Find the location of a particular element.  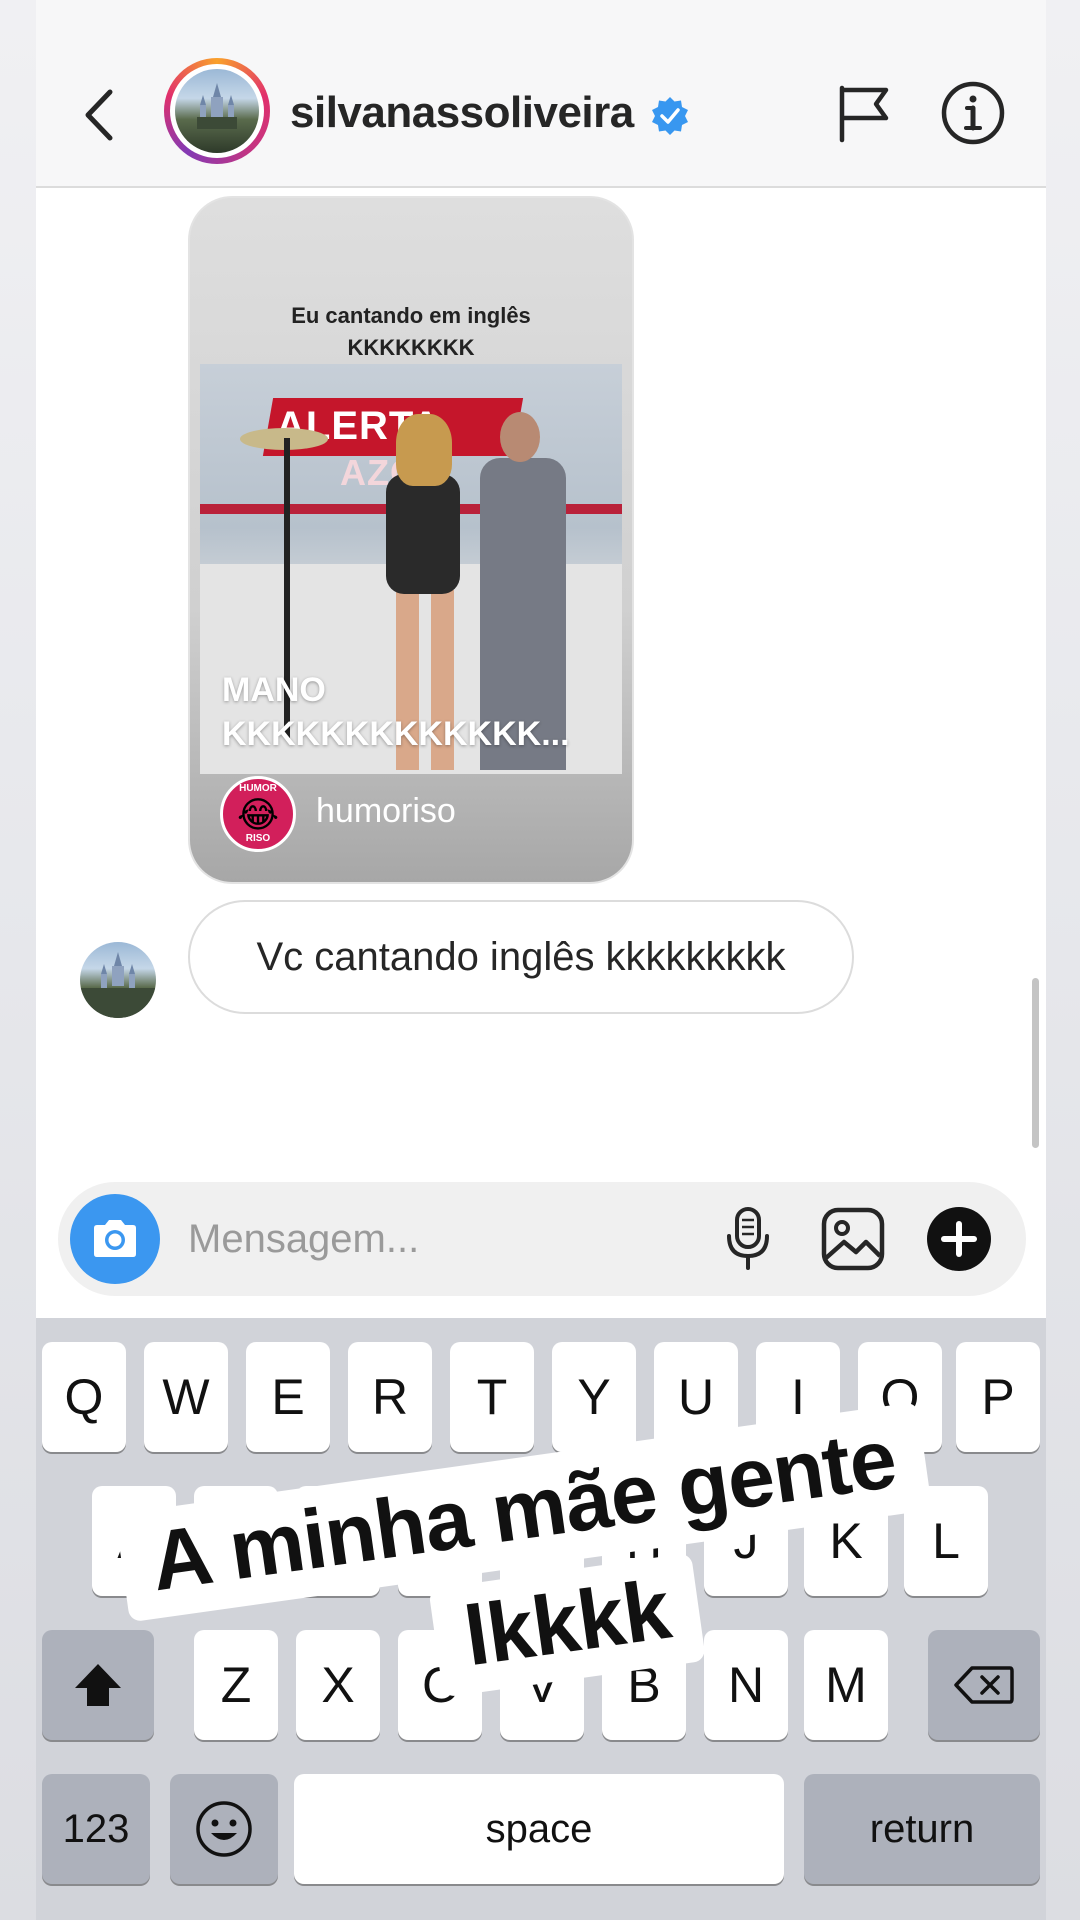

sender-avatar is located at coordinates (118, 980).